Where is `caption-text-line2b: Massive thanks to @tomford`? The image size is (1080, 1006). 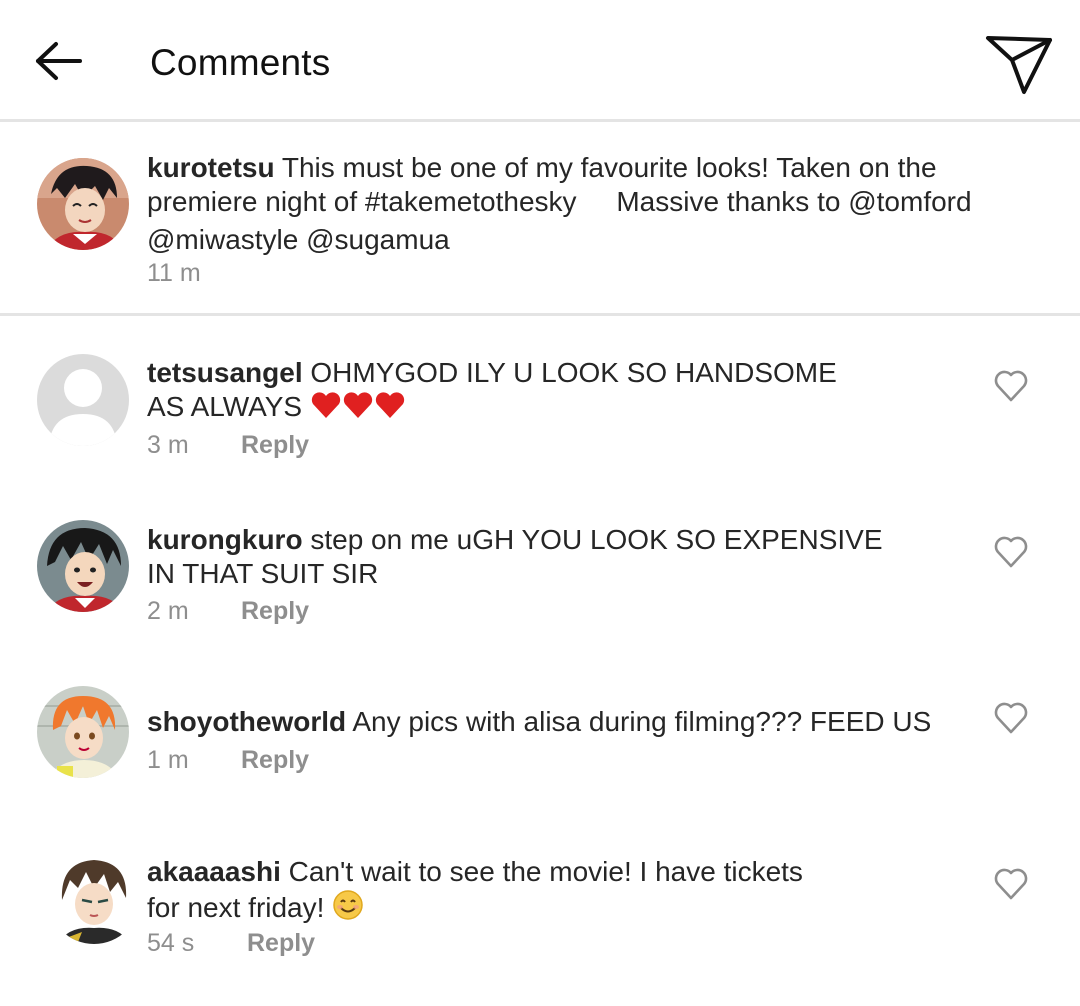 caption-text-line2b: Massive thanks to @tomford is located at coordinates (794, 201).